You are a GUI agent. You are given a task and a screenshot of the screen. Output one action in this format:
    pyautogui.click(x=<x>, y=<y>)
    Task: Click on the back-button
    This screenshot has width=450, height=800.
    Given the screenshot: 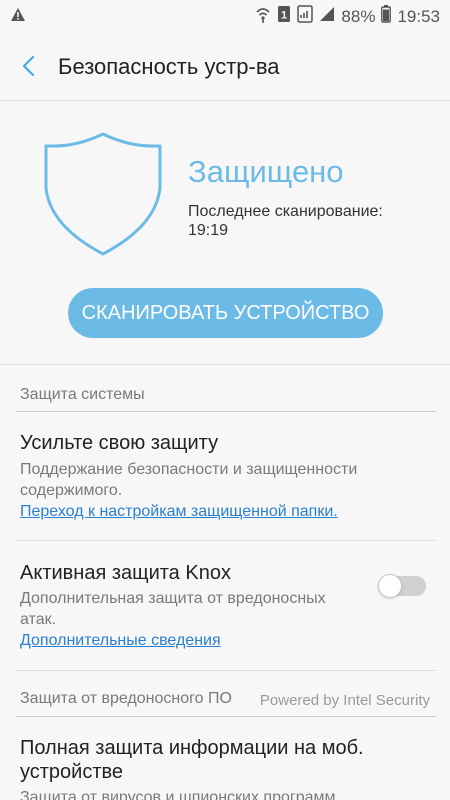 What is the action you would take?
    pyautogui.click(x=30, y=66)
    